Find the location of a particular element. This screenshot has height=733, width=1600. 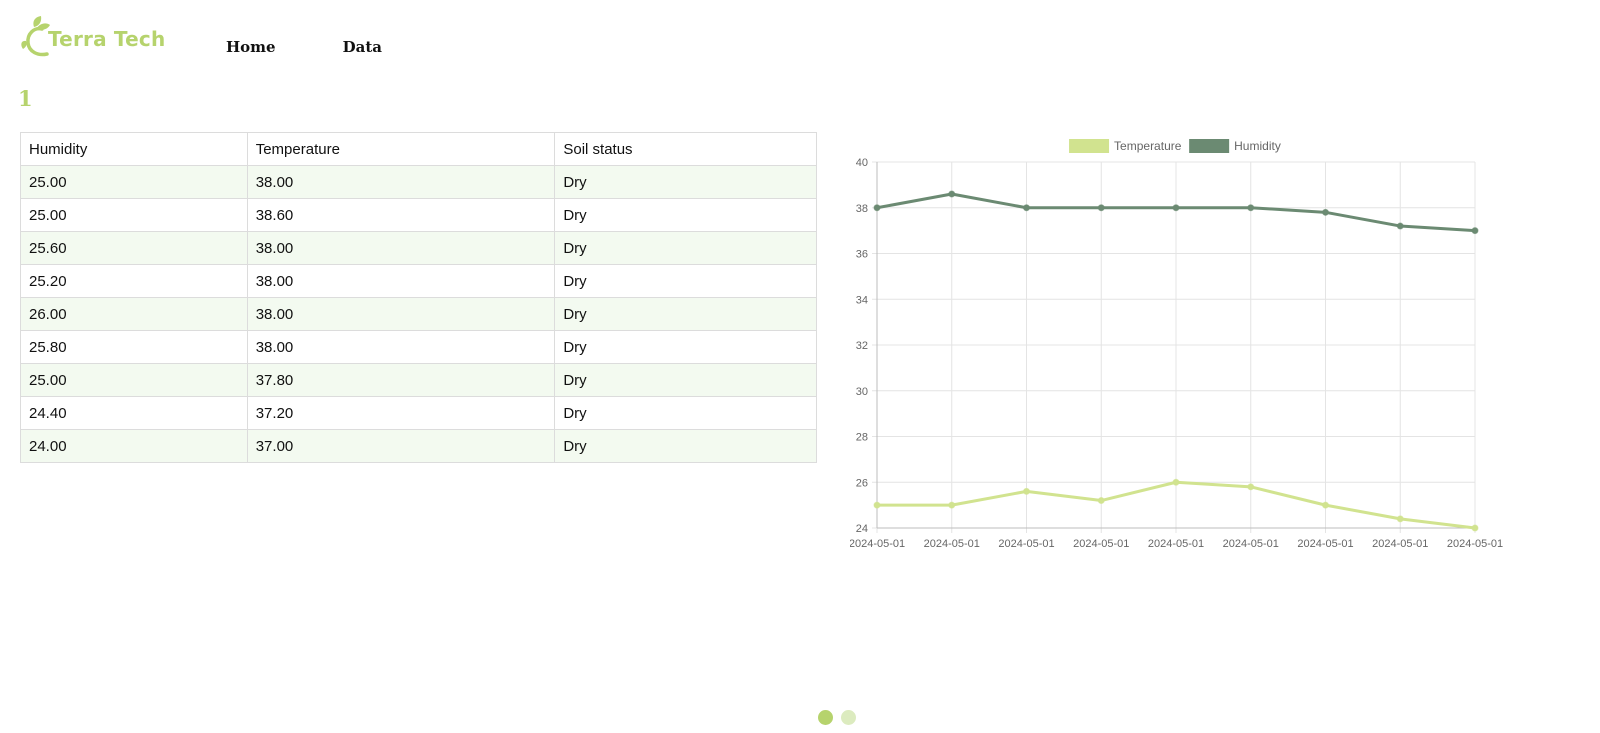

table-row: 25.00 38.00 Dry is located at coordinates (418, 182).